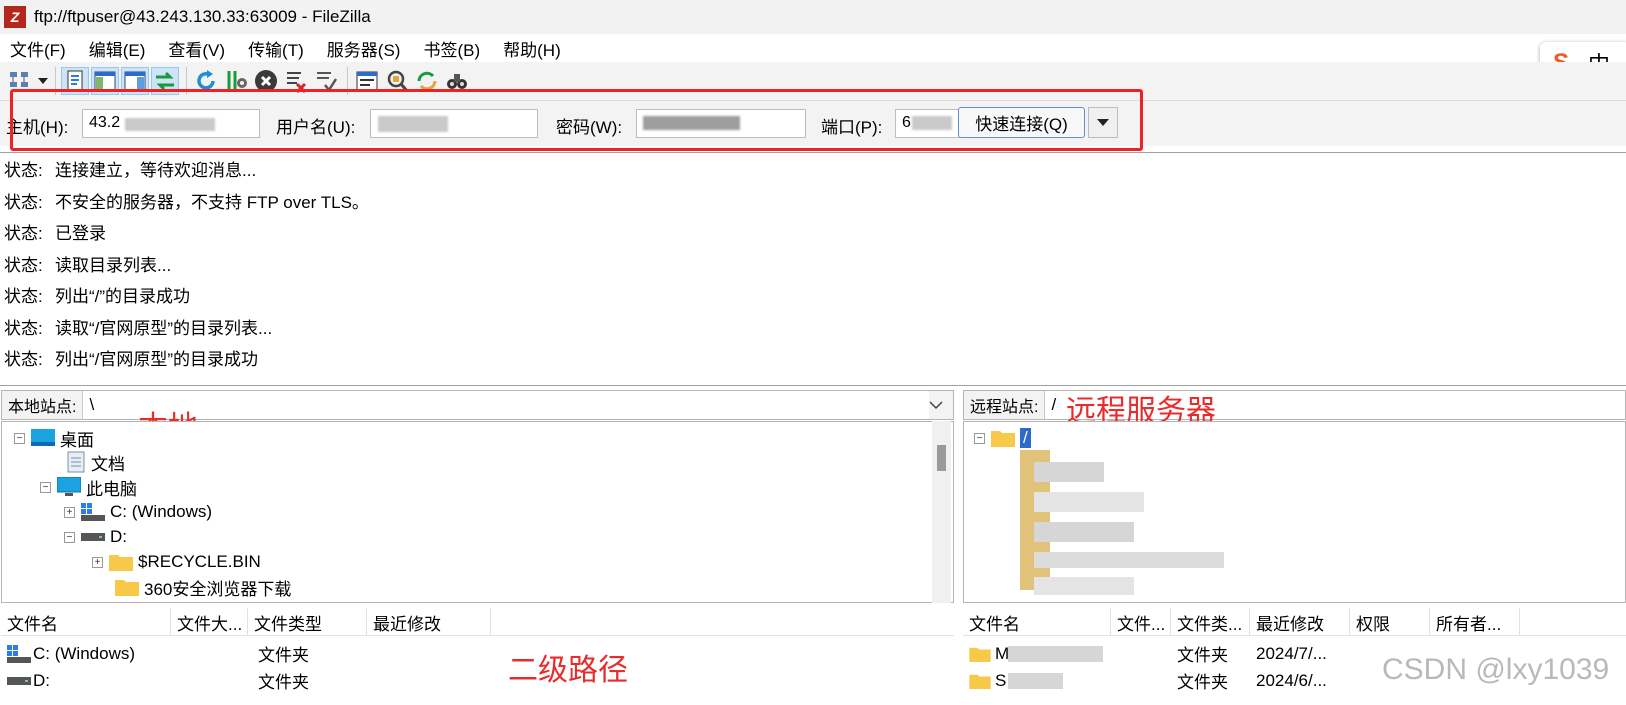  Describe the element at coordinates (93, 537) in the screenshot. I see `drive-icon` at that location.